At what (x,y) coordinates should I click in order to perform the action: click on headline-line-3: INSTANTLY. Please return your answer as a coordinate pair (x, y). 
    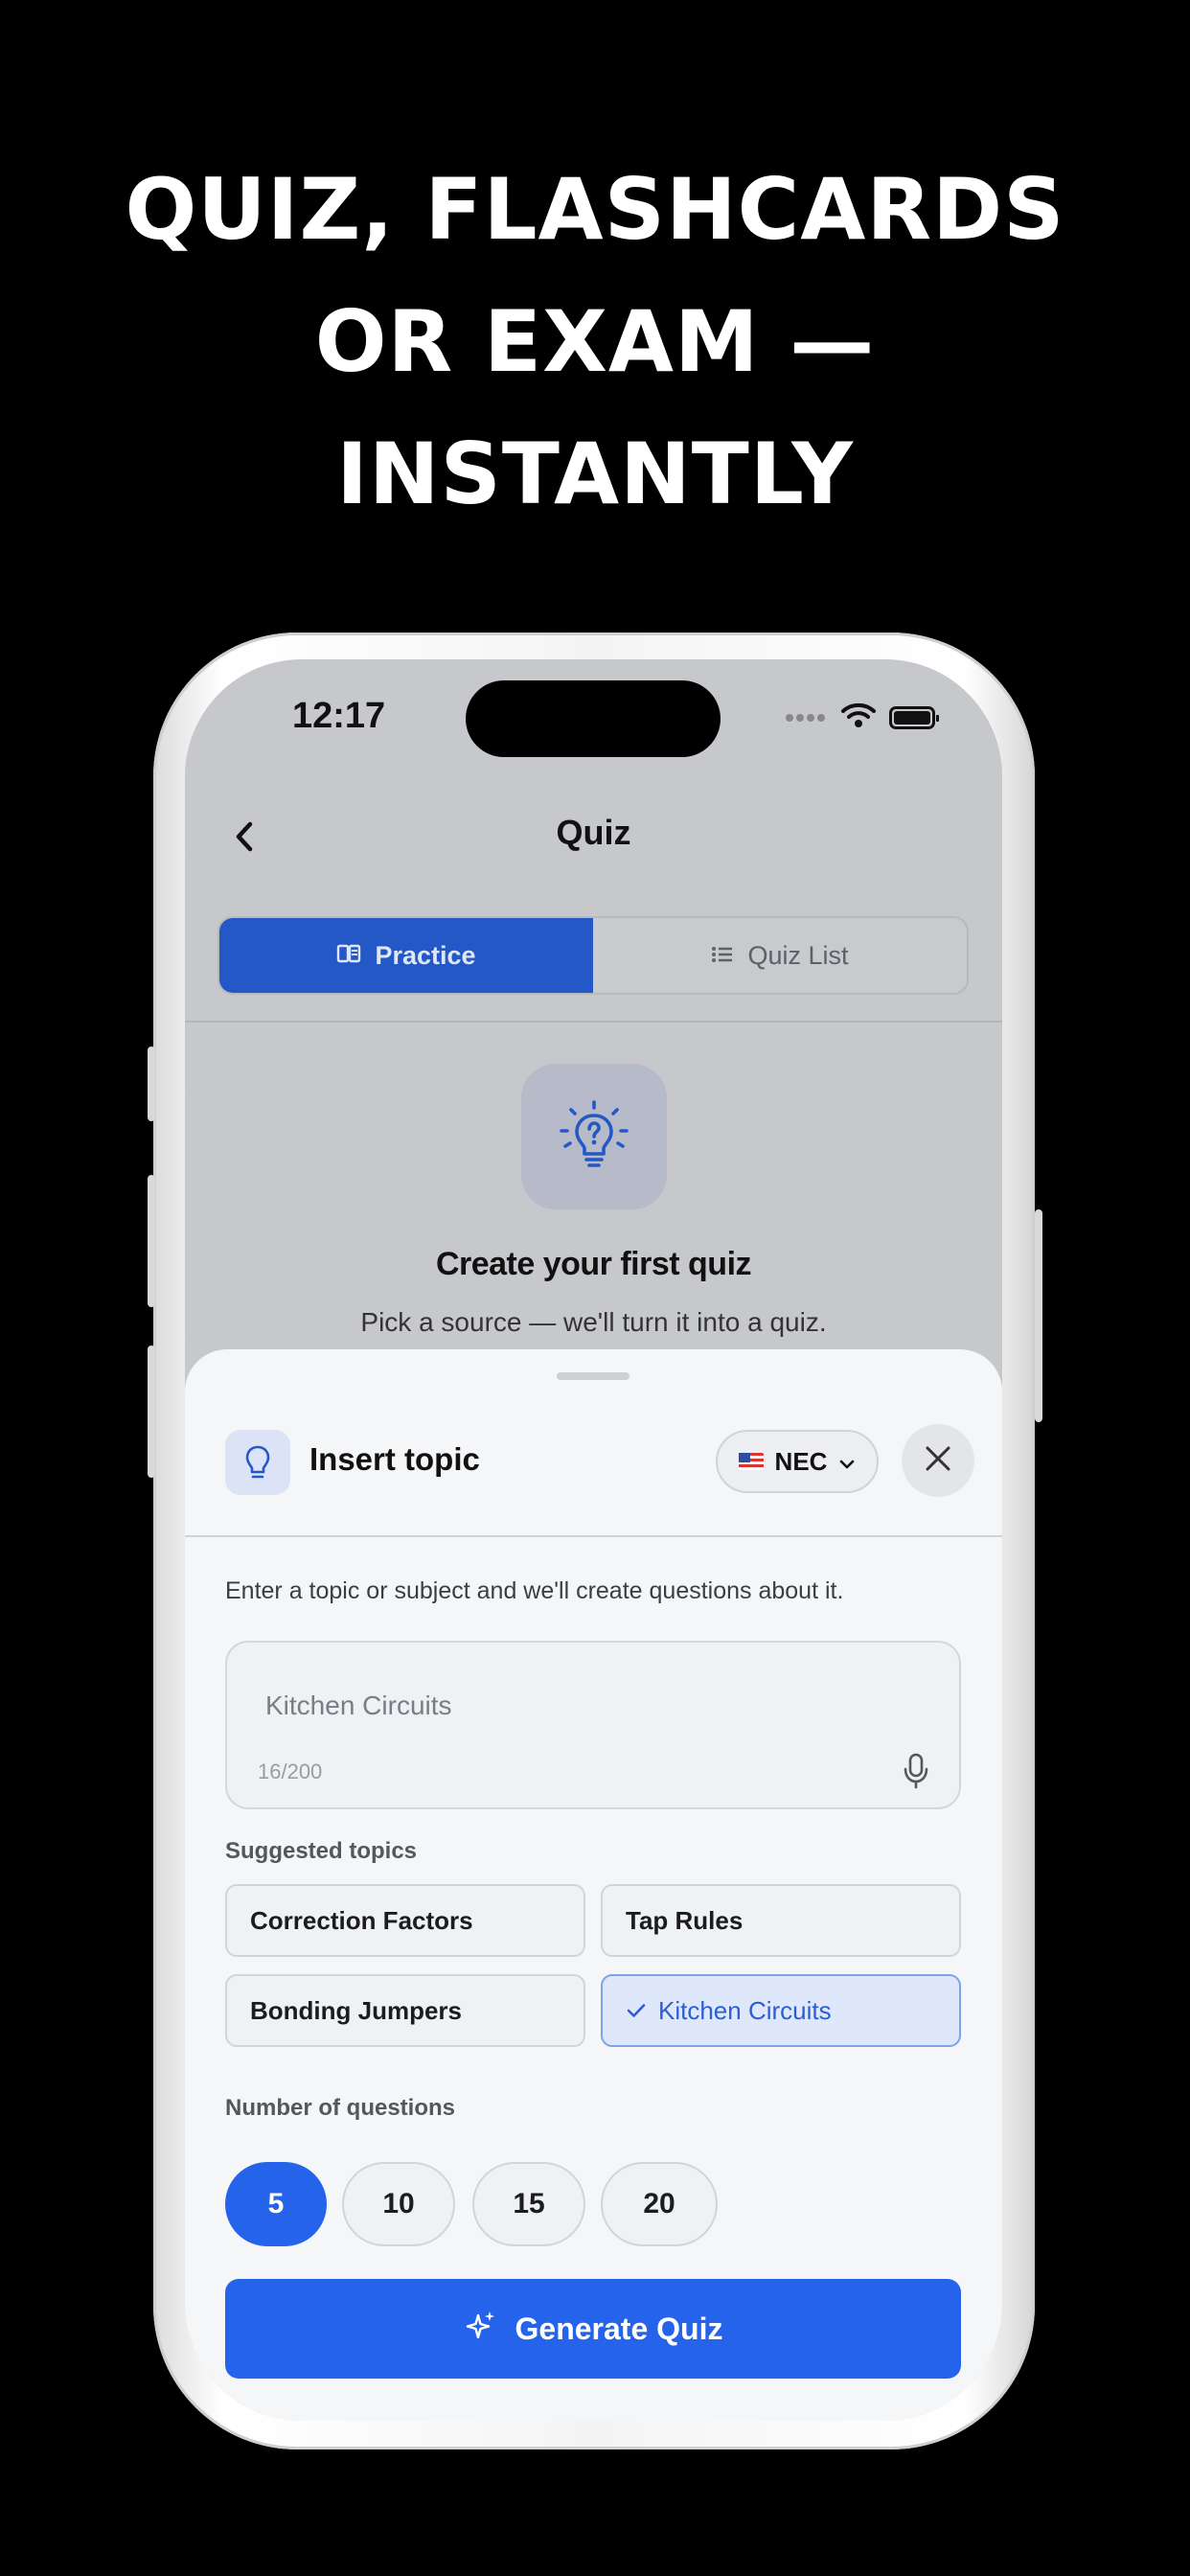
    Looking at the image, I should click on (595, 474).